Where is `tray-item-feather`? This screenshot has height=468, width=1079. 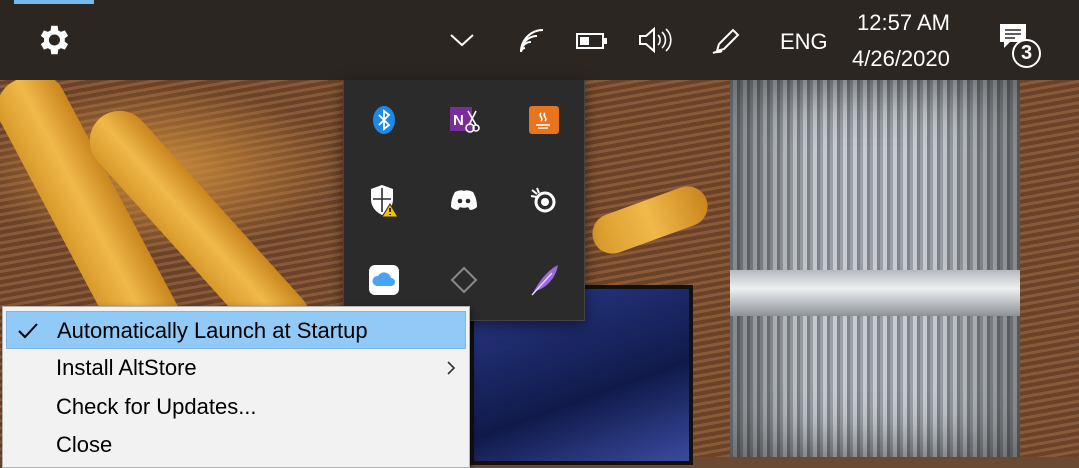 tray-item-feather is located at coordinates (544, 280).